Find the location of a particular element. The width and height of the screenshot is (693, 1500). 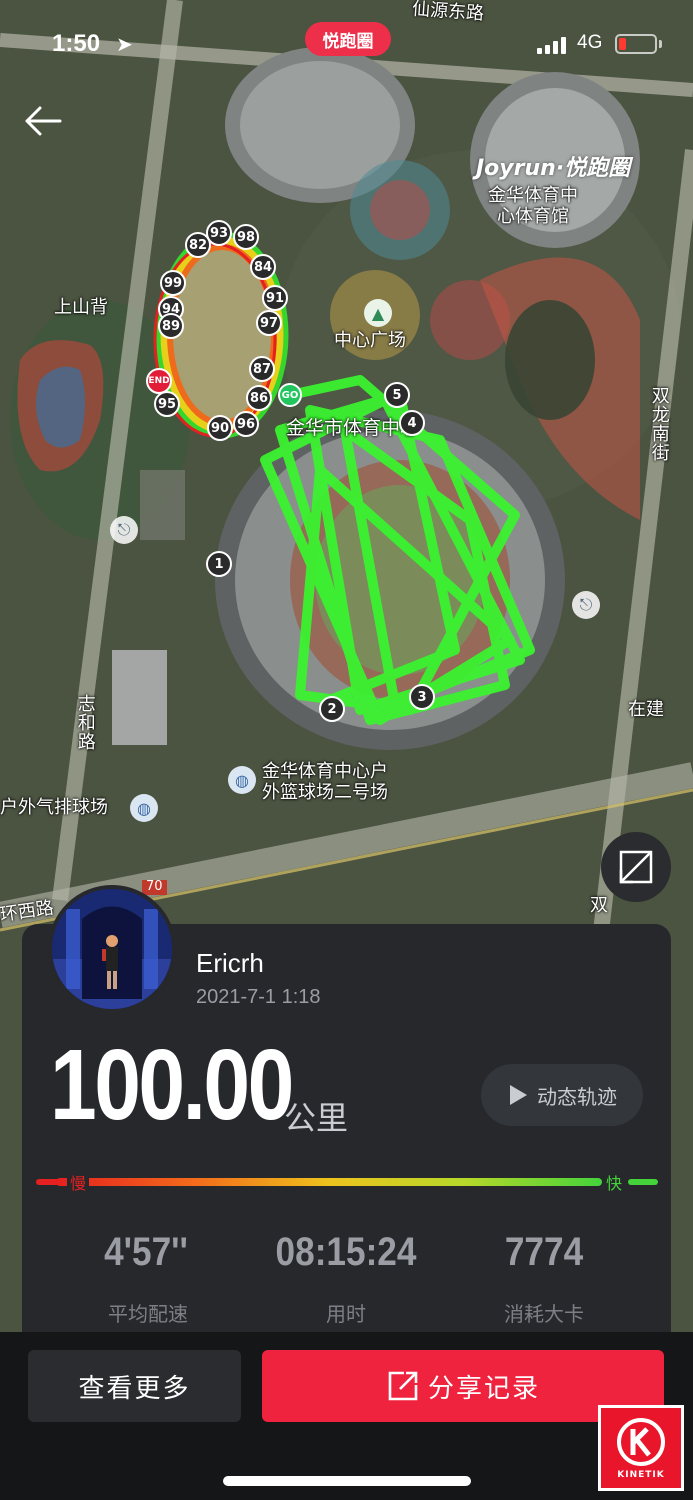

calories-value: 7774 is located at coordinates (544, 1252).